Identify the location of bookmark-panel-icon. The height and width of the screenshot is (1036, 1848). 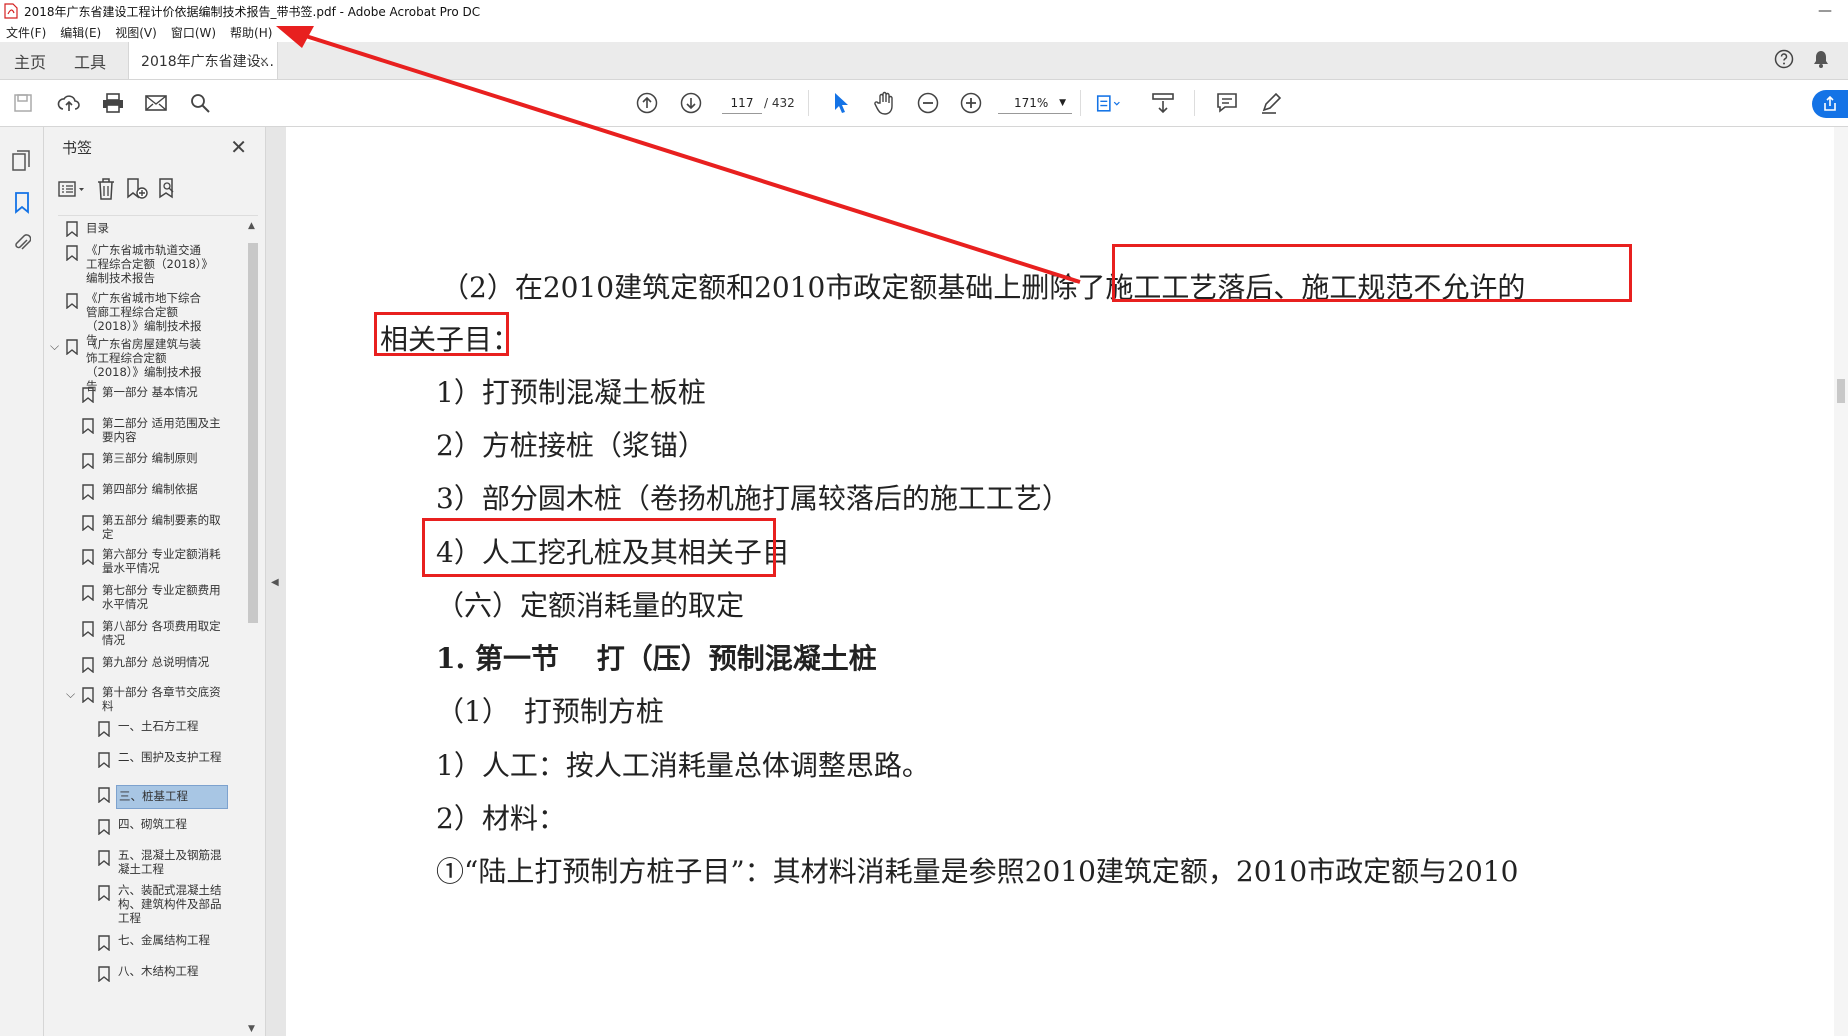
(22, 203).